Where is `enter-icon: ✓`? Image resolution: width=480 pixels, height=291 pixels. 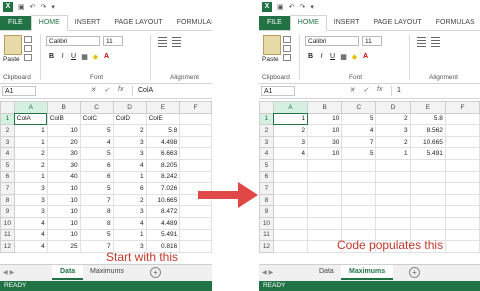 enter-icon: ✓ is located at coordinates (107, 90).